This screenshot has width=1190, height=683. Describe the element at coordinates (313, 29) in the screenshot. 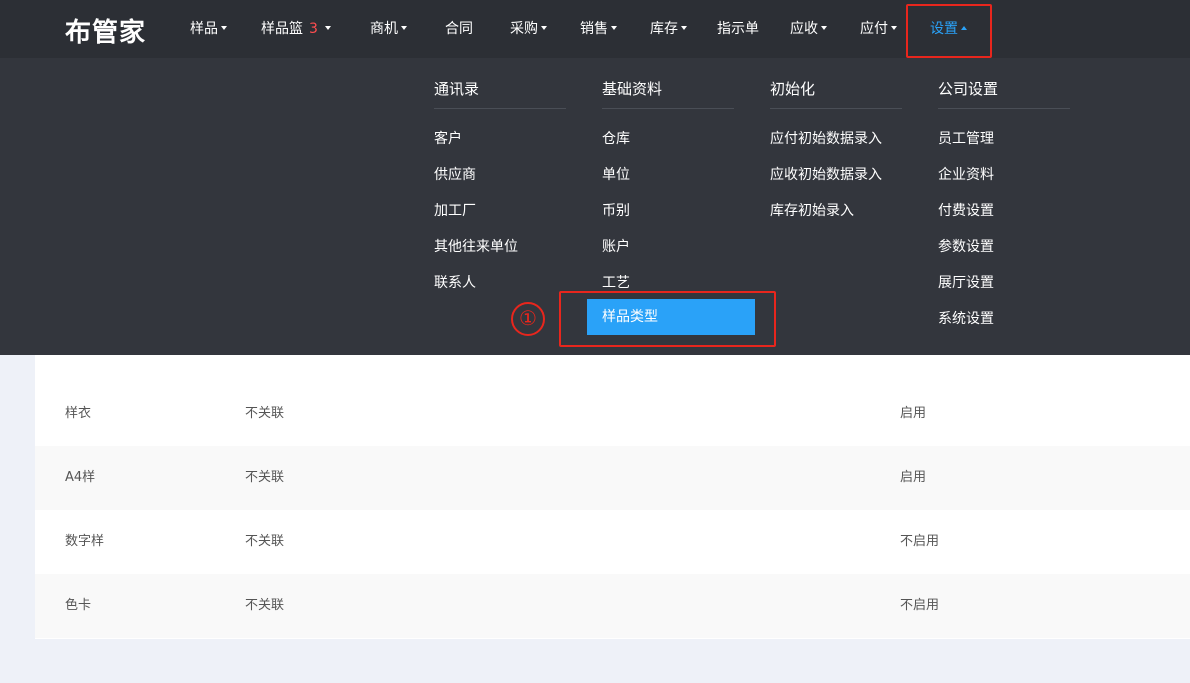

I see `basket-count-badge: 3` at that location.